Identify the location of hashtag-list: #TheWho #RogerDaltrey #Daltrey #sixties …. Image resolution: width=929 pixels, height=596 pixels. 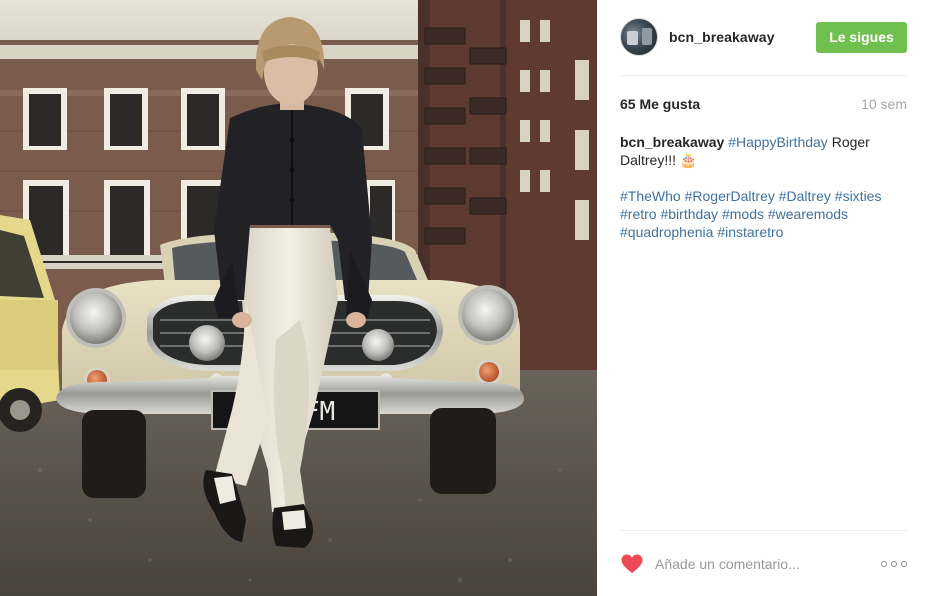
(763, 214).